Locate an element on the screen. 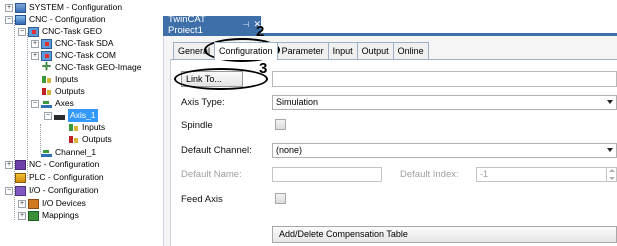  tree-item-io: − I/O - Configuration is located at coordinates (51, 190).